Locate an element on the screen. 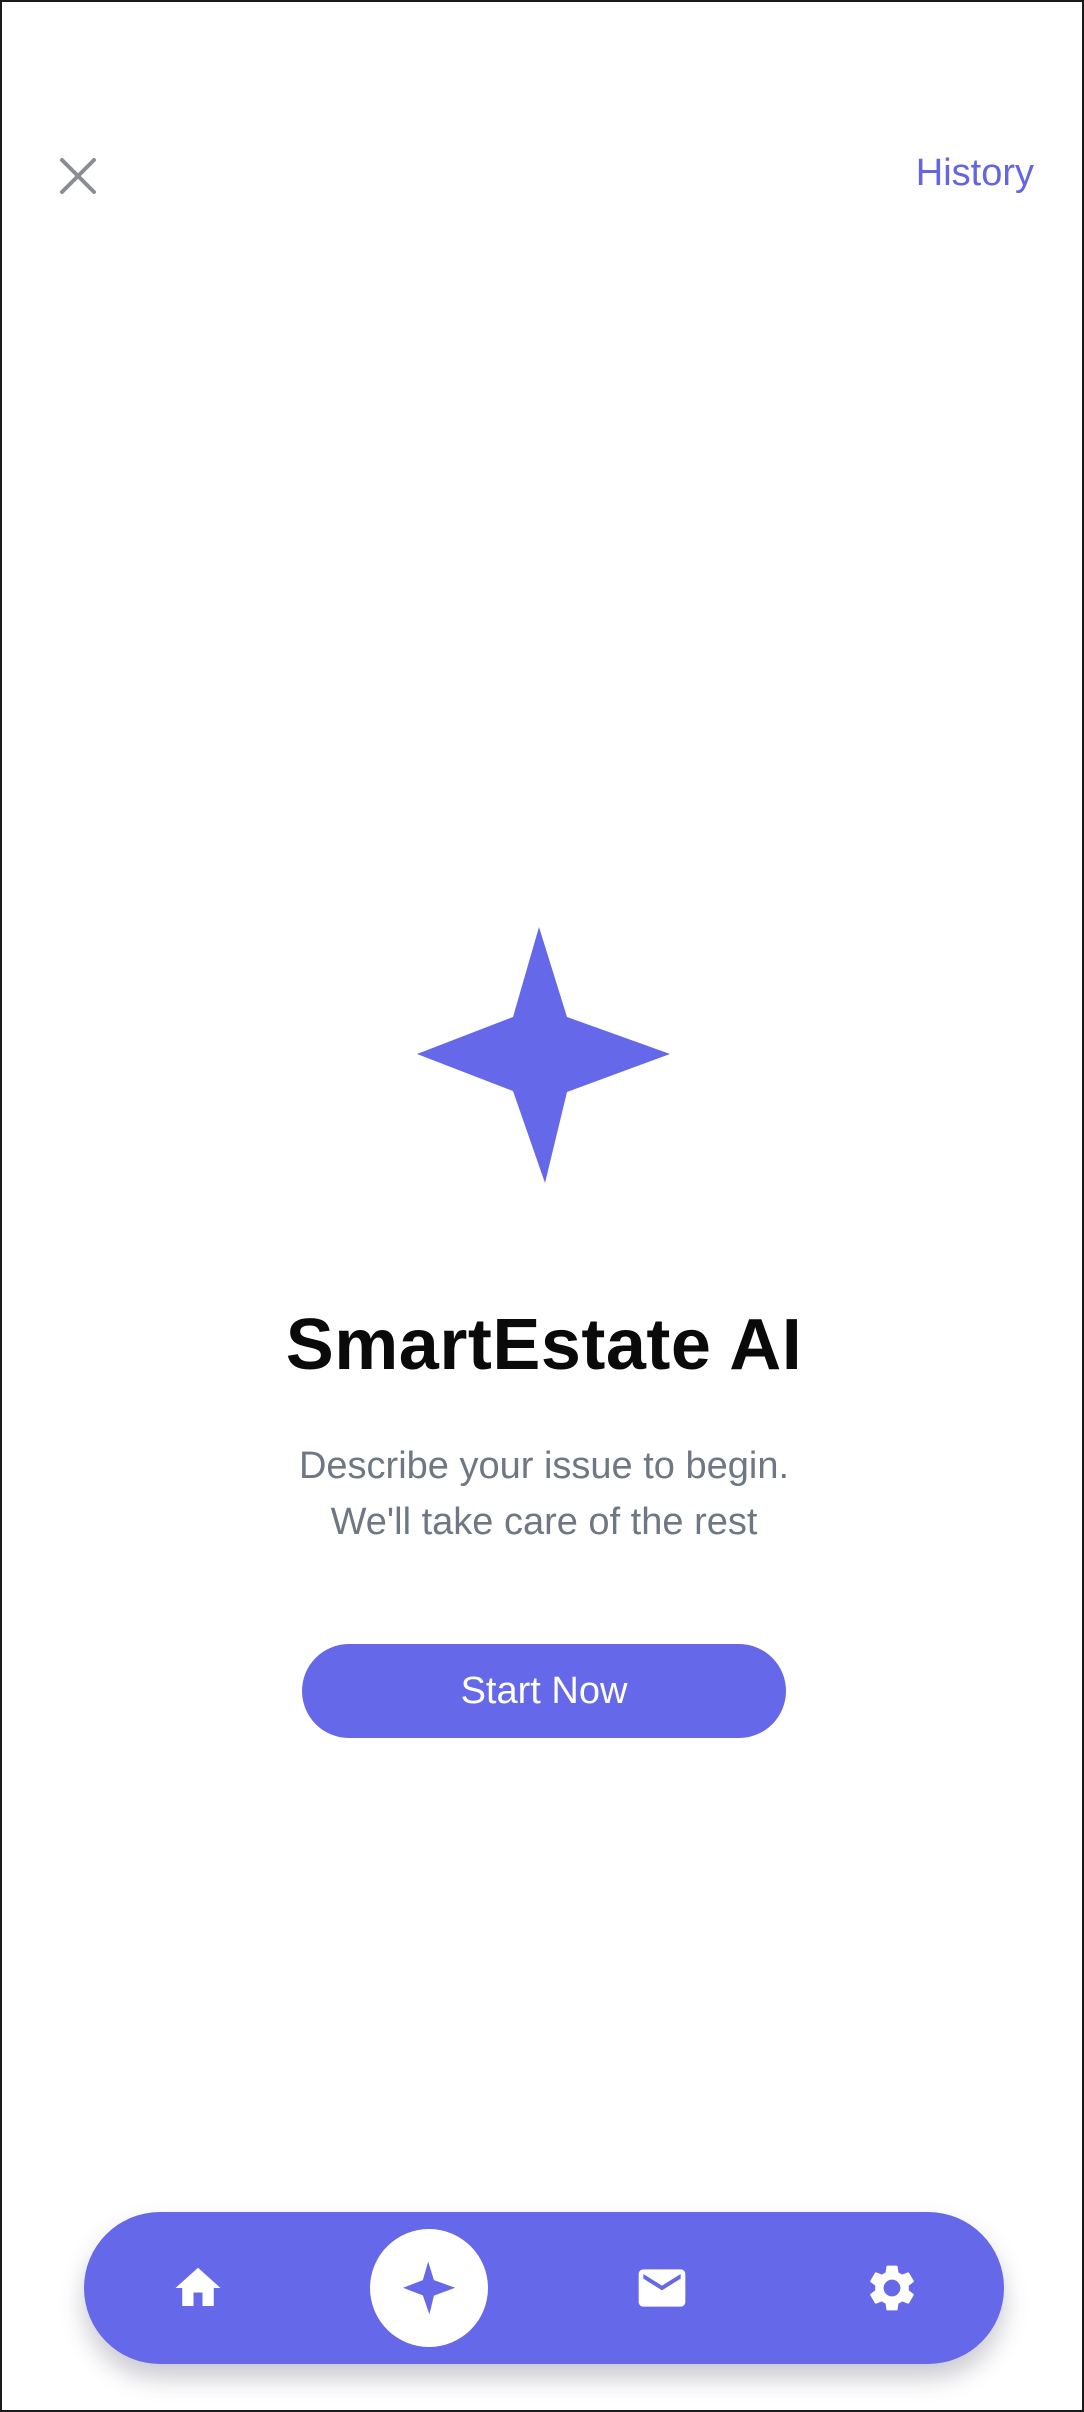 The height and width of the screenshot is (2412, 1084). subtitle-line-1: Describe your issue to begin. is located at coordinates (544, 1466).